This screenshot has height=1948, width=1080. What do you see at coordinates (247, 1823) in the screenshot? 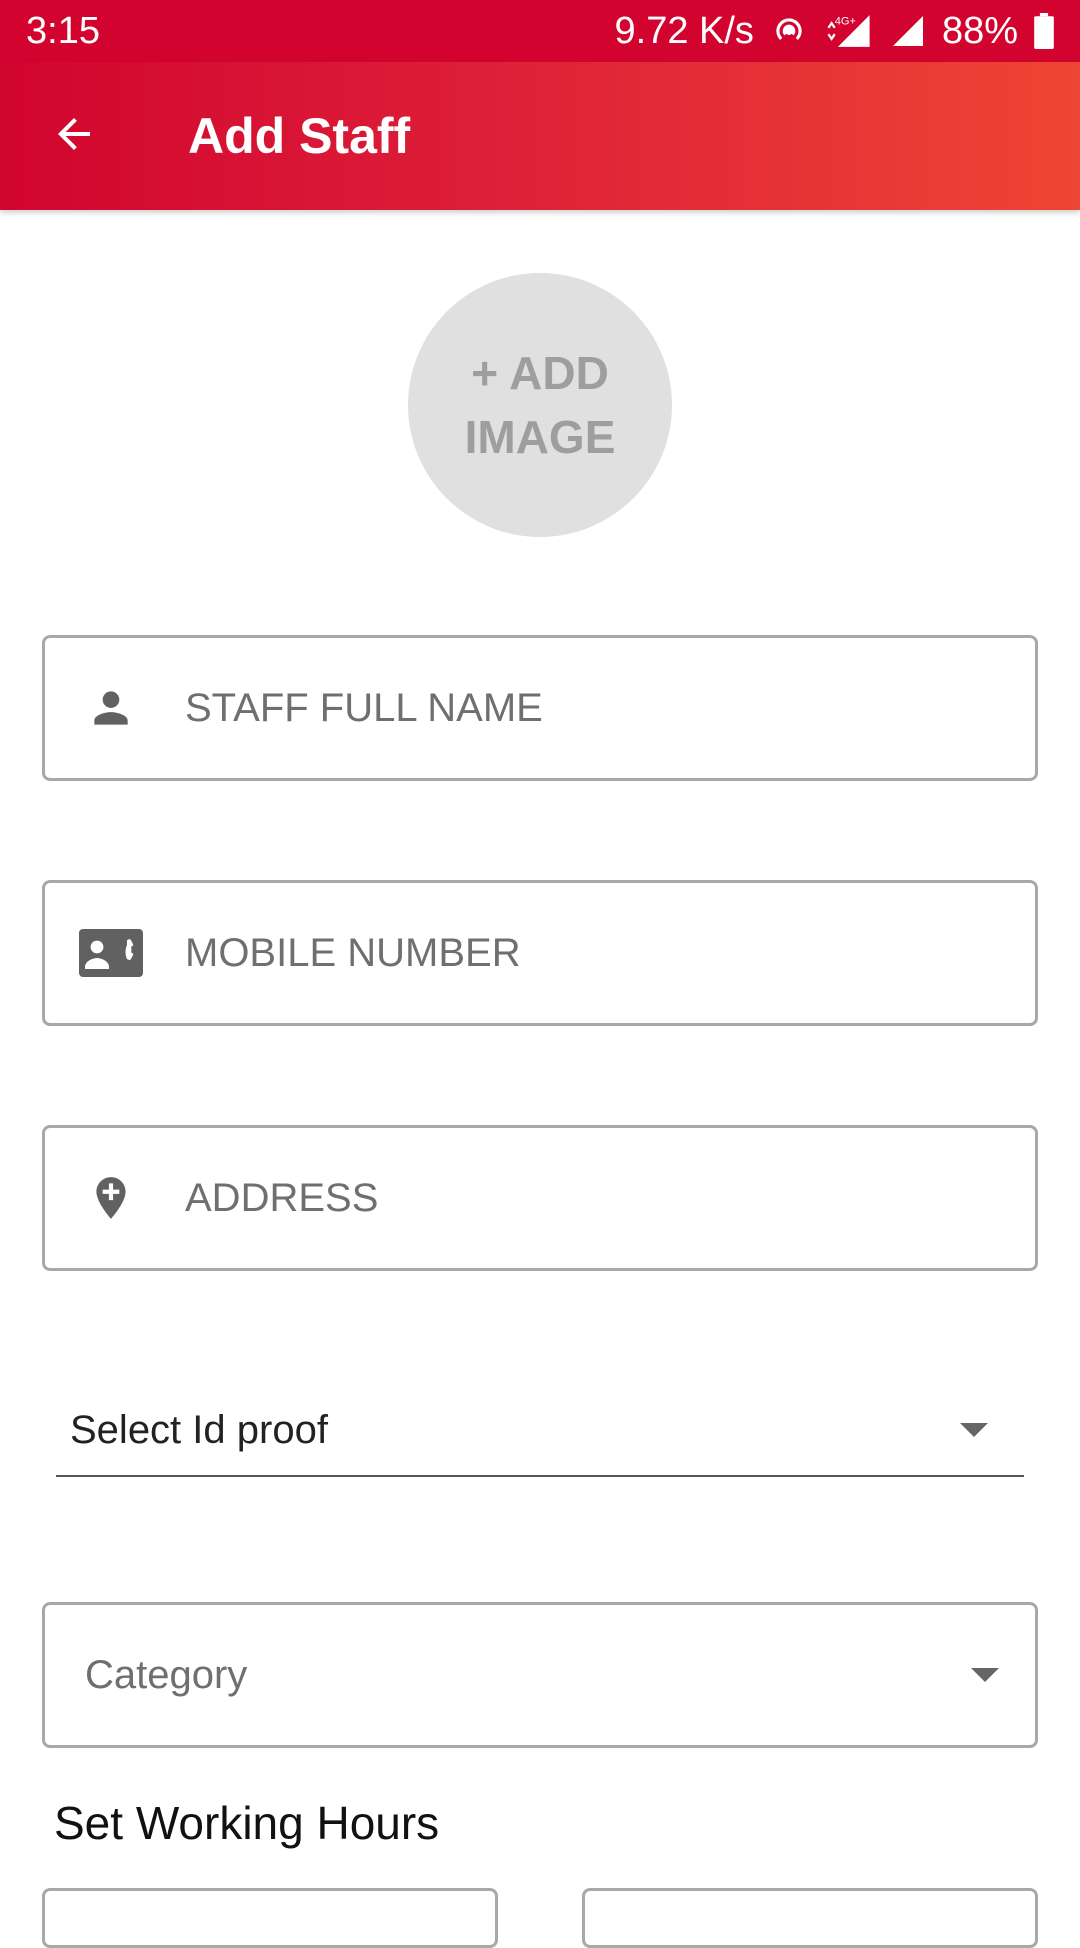
I see `working-hours-title: Set Working Hours` at bounding box center [247, 1823].